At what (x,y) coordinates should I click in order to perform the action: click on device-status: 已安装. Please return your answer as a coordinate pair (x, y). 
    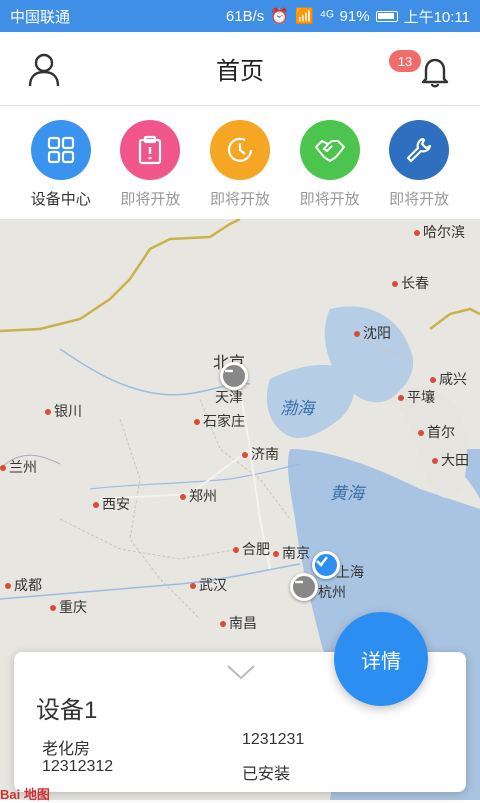
    Looking at the image, I should click on (266, 774).